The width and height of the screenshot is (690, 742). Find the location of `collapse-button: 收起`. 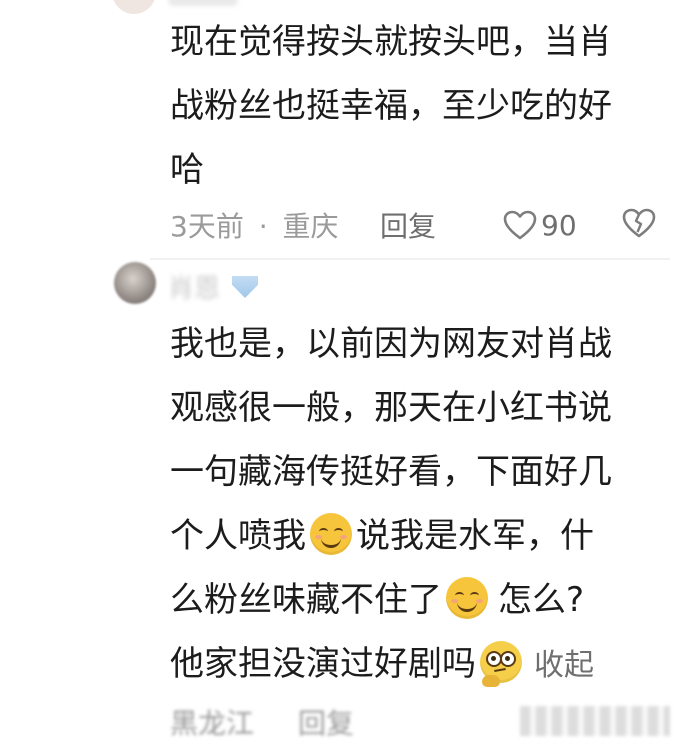

collapse-button: 收起 is located at coordinates (564, 665).